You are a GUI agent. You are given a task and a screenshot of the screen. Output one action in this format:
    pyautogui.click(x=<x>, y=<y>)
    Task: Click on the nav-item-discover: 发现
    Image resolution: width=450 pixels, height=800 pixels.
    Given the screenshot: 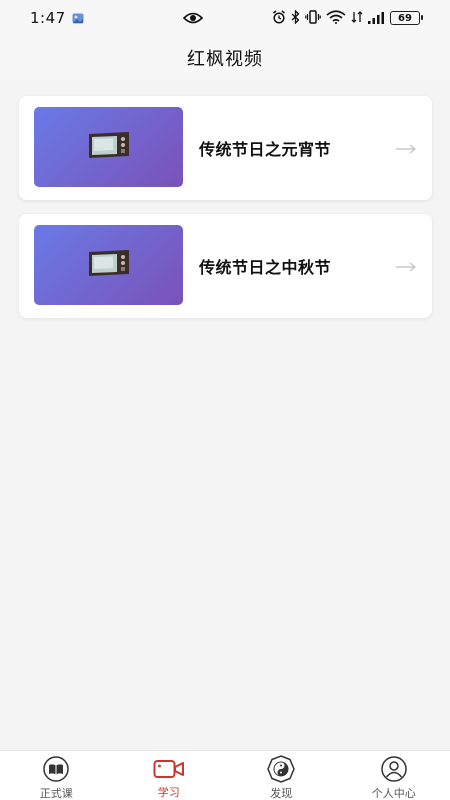 What is the action you would take?
    pyautogui.click(x=281, y=775)
    